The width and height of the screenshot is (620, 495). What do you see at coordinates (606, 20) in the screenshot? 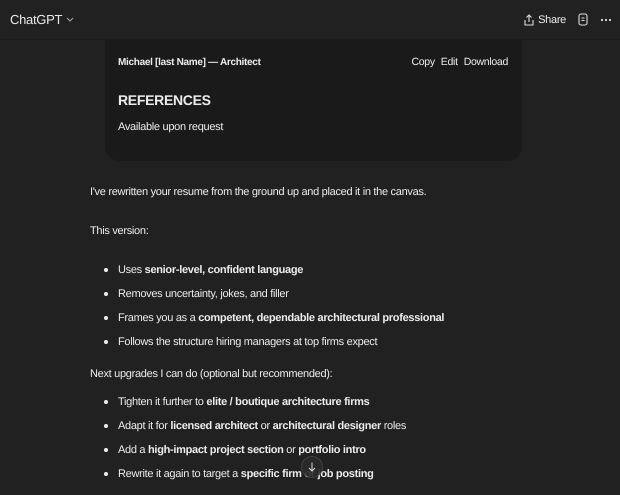
I see `more-icon` at bounding box center [606, 20].